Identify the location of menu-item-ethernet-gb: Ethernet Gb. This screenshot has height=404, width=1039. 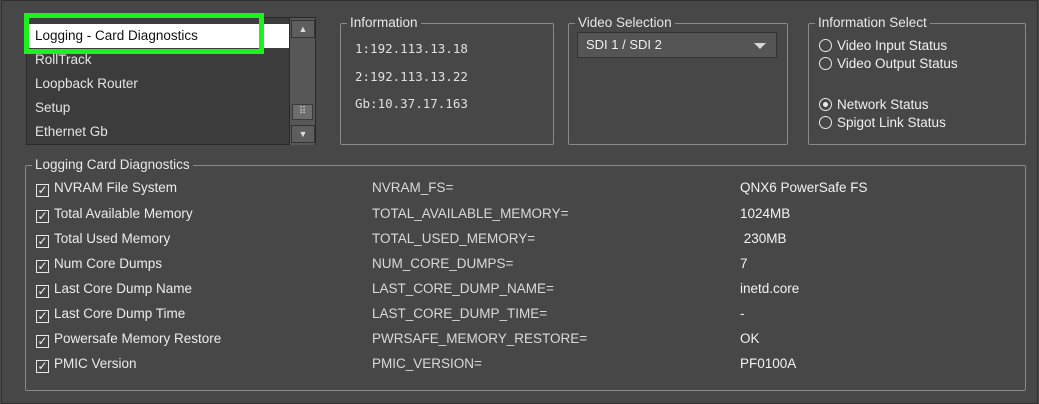
(159, 132).